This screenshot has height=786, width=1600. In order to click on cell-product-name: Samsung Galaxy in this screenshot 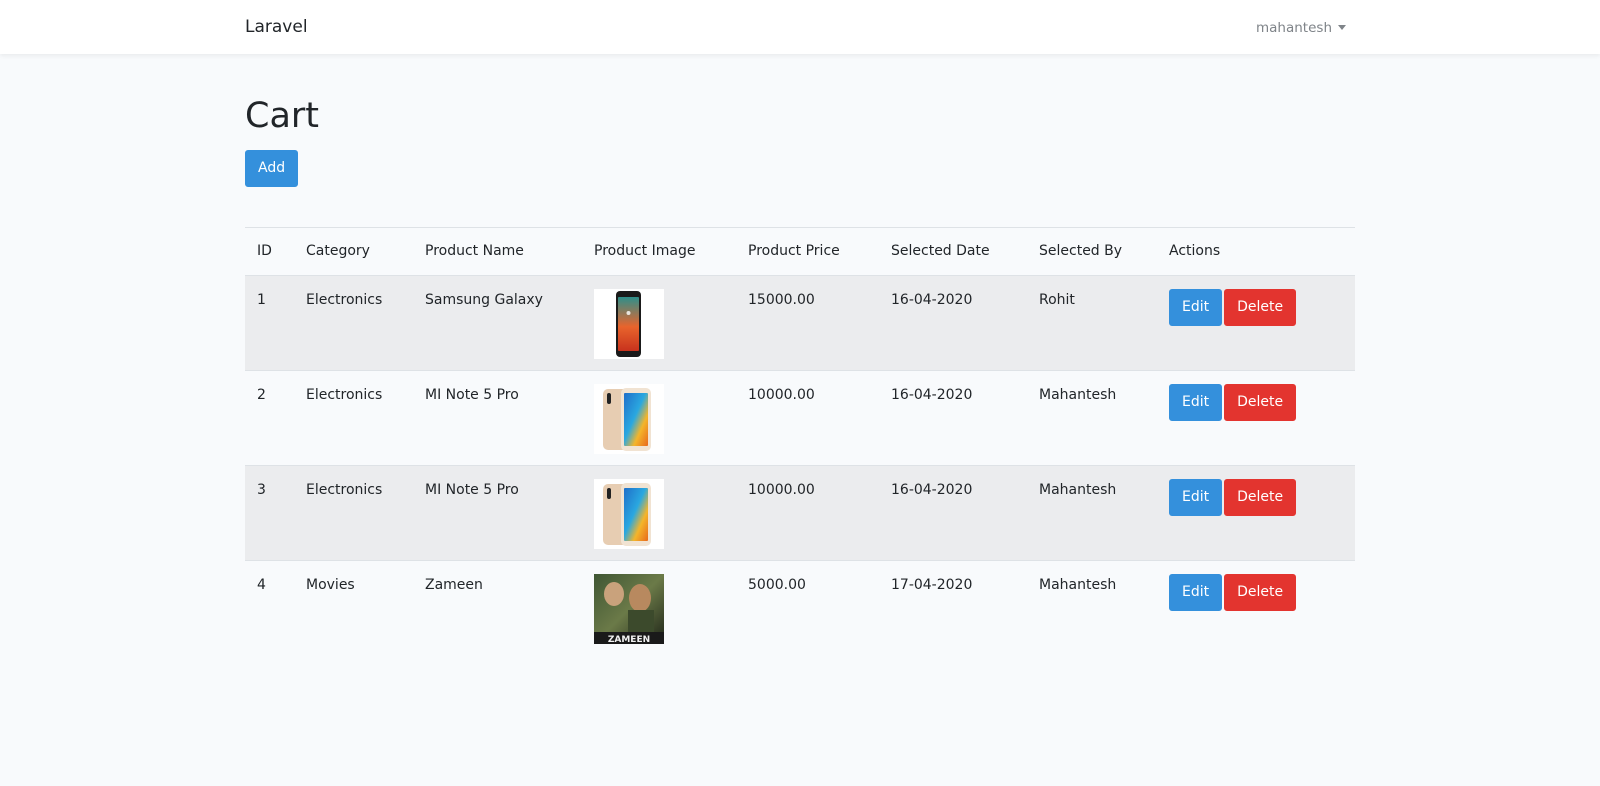, I will do `click(497, 323)`.